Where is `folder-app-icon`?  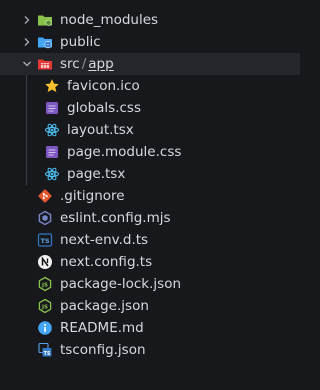 folder-app-icon is located at coordinates (45, 64).